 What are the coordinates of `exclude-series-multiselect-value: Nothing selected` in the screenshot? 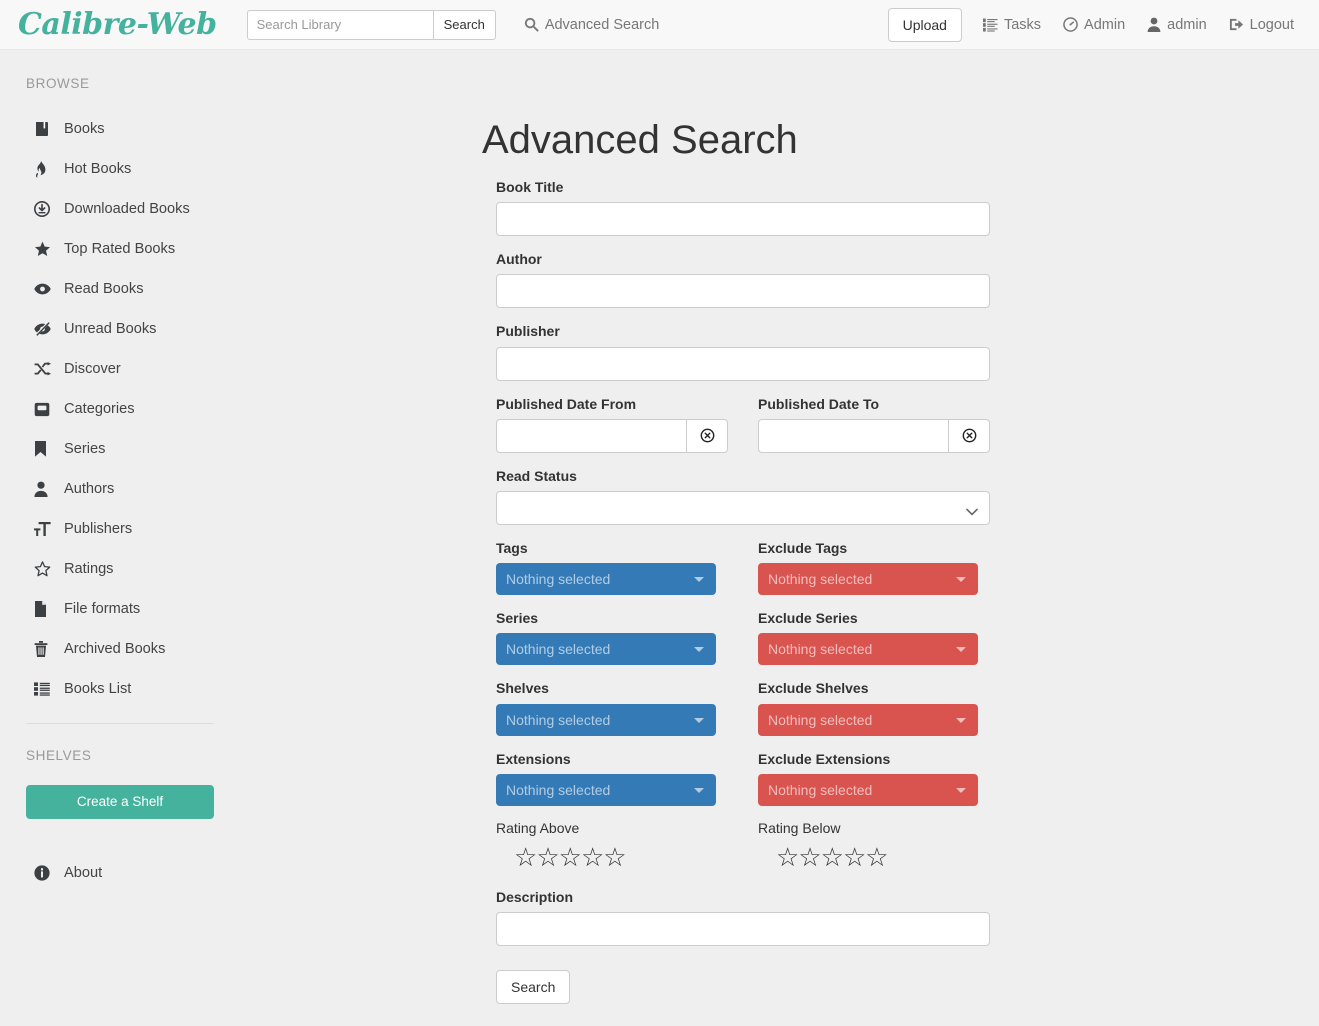 It's located at (820, 649).